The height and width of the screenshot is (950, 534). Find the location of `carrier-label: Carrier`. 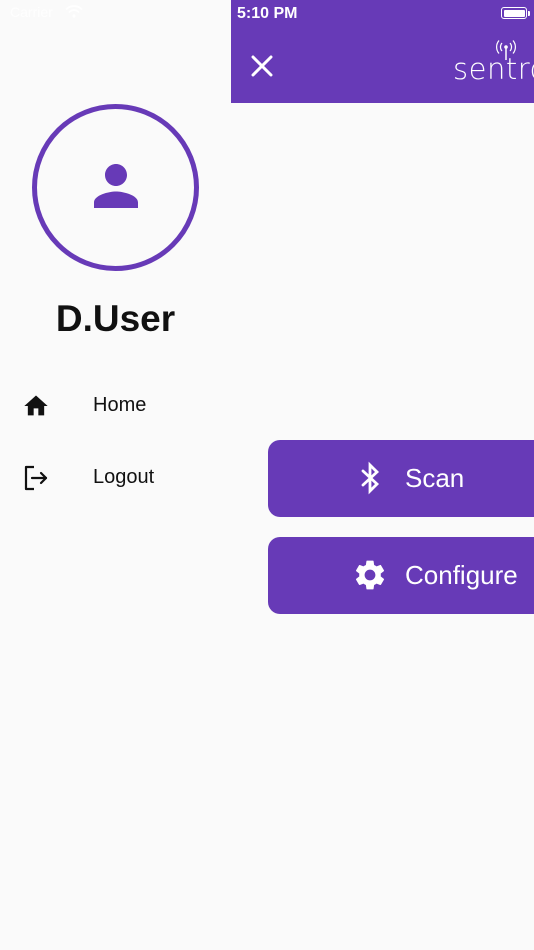

carrier-label: Carrier is located at coordinates (31, 12).